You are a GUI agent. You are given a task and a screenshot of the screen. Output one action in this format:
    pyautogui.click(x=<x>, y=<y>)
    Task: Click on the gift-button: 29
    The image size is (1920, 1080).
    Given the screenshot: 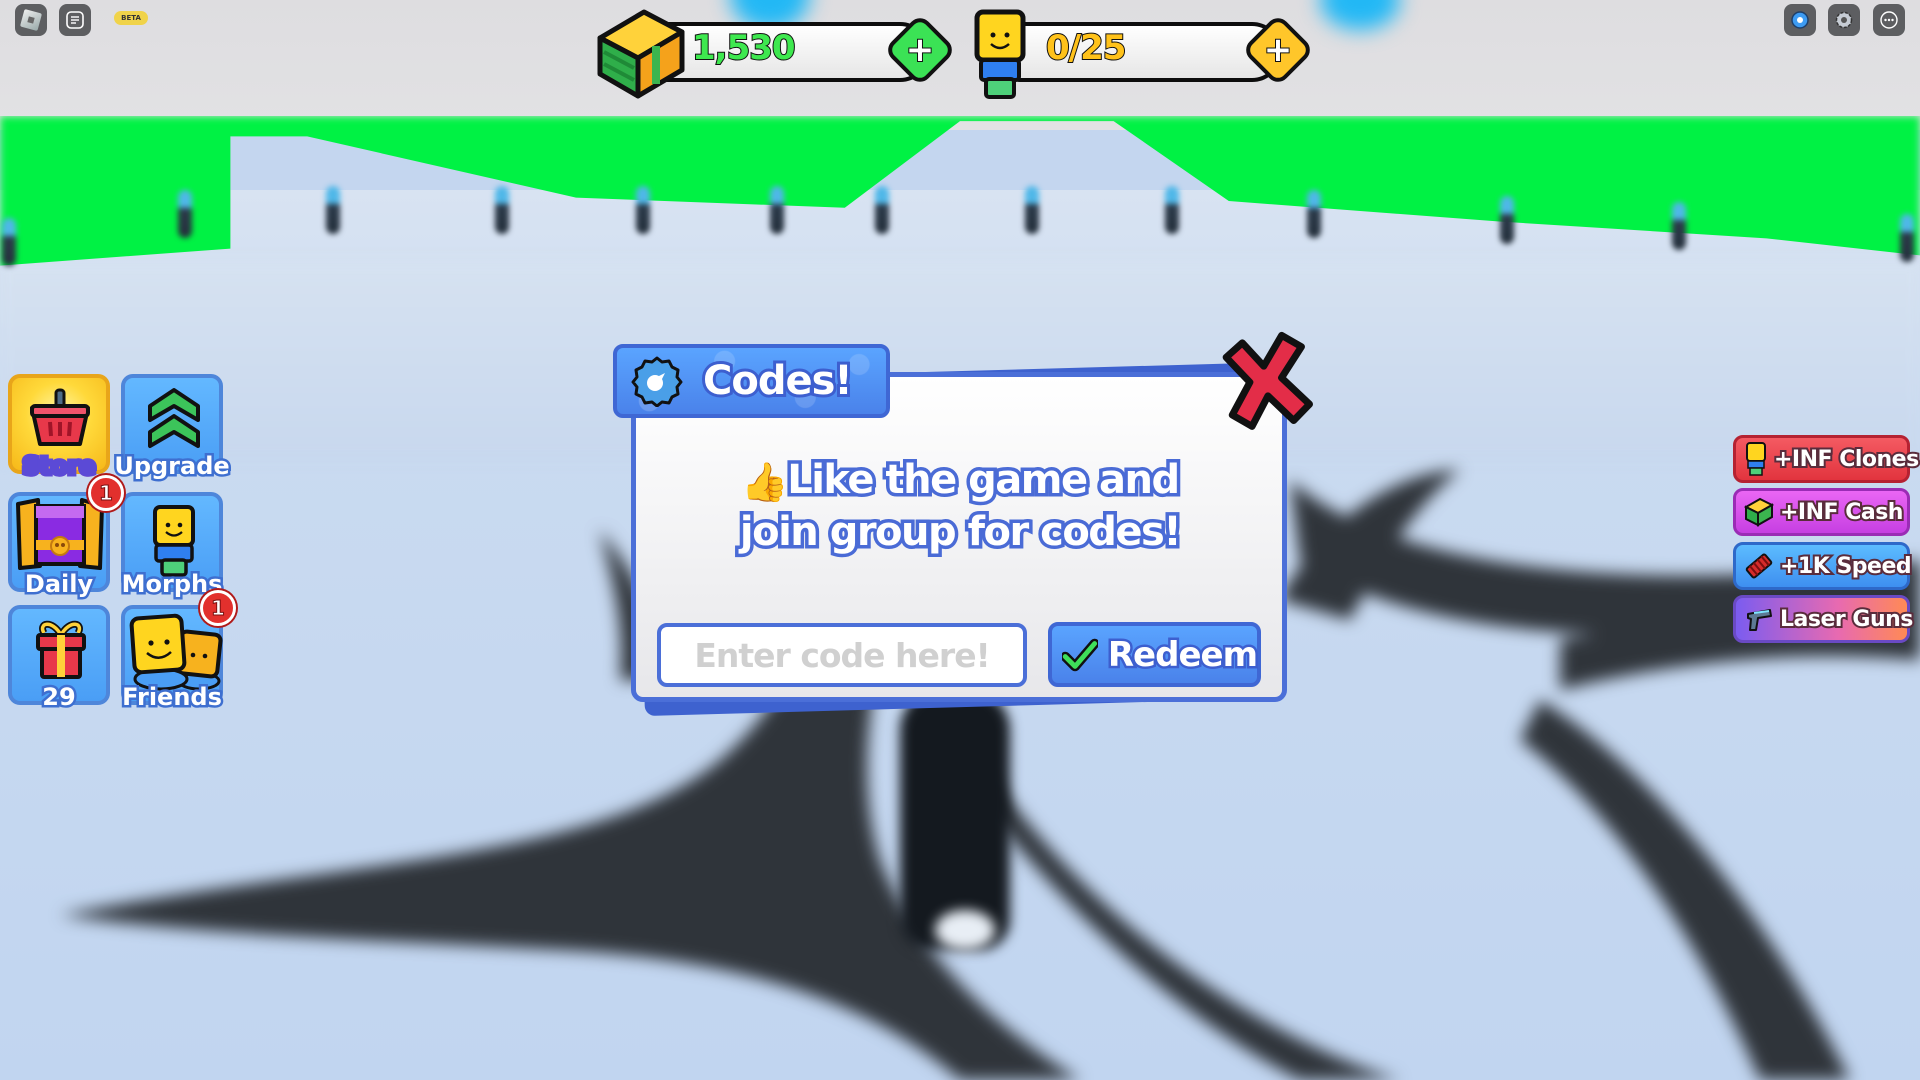 What is the action you would take?
    pyautogui.click(x=59, y=659)
    